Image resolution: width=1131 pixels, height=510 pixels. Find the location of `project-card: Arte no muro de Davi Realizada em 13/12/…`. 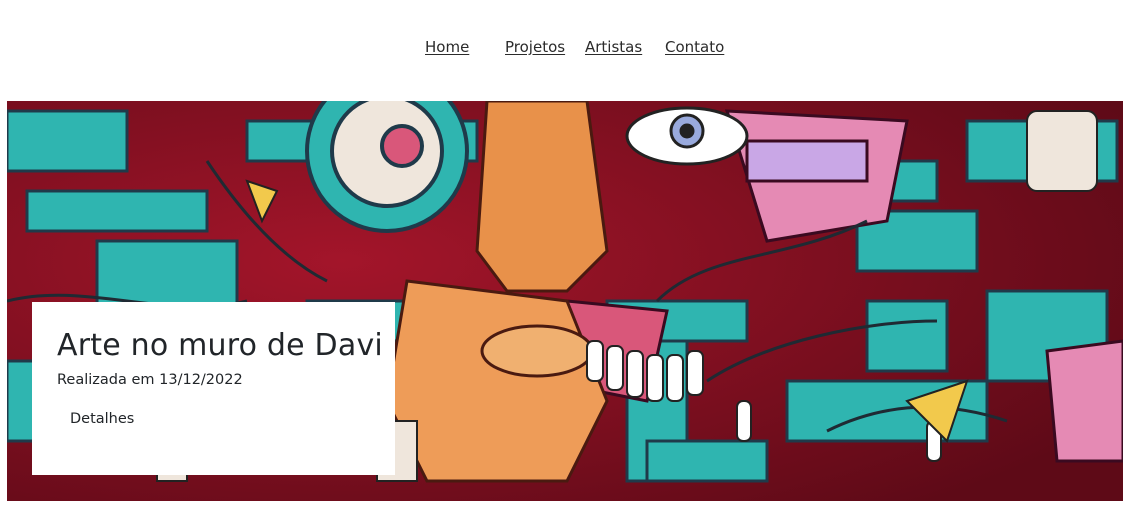

project-card: Arte no muro de Davi Realizada em 13/12/… is located at coordinates (213, 388).